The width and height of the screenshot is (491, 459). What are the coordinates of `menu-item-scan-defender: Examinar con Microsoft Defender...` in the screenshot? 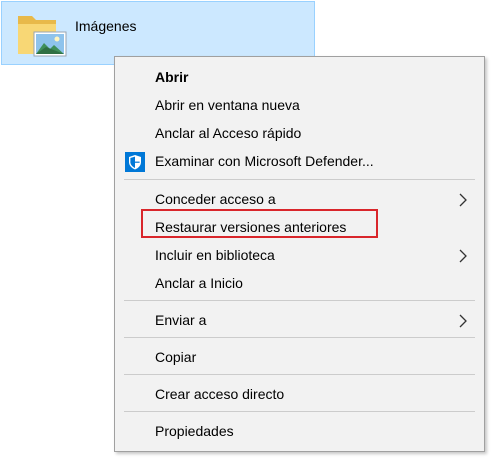 It's located at (299, 161).